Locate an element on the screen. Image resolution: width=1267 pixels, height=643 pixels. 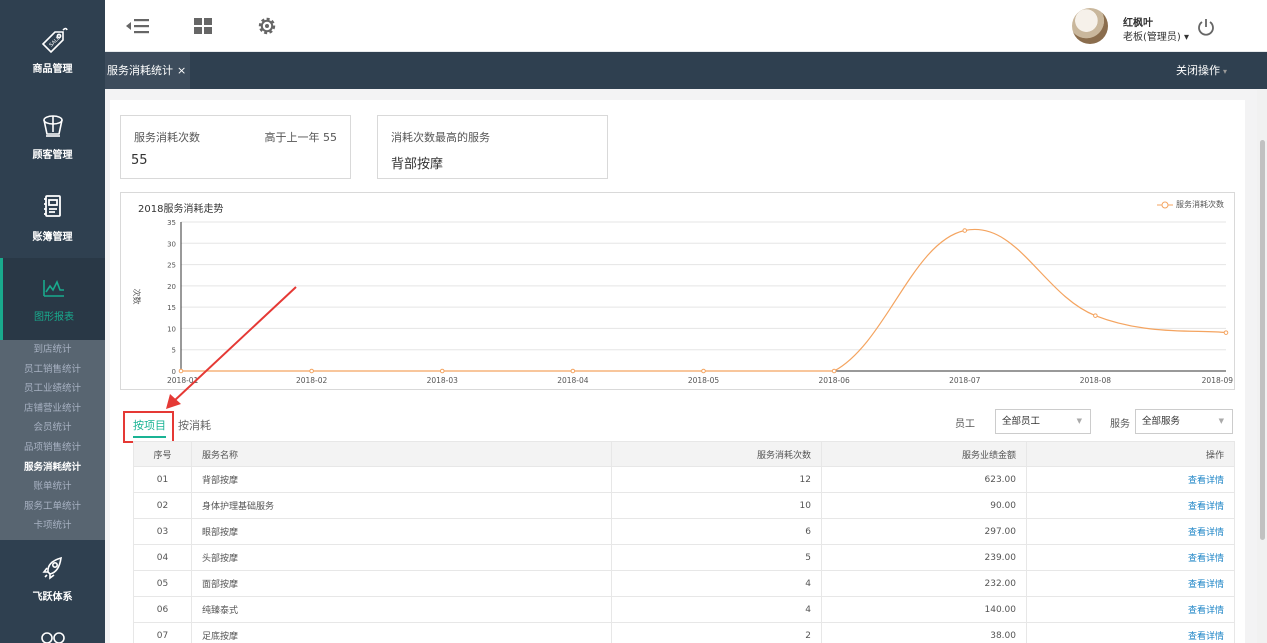
sidebar-item-label: 飞跃体系 is located at coordinates (52, 597).